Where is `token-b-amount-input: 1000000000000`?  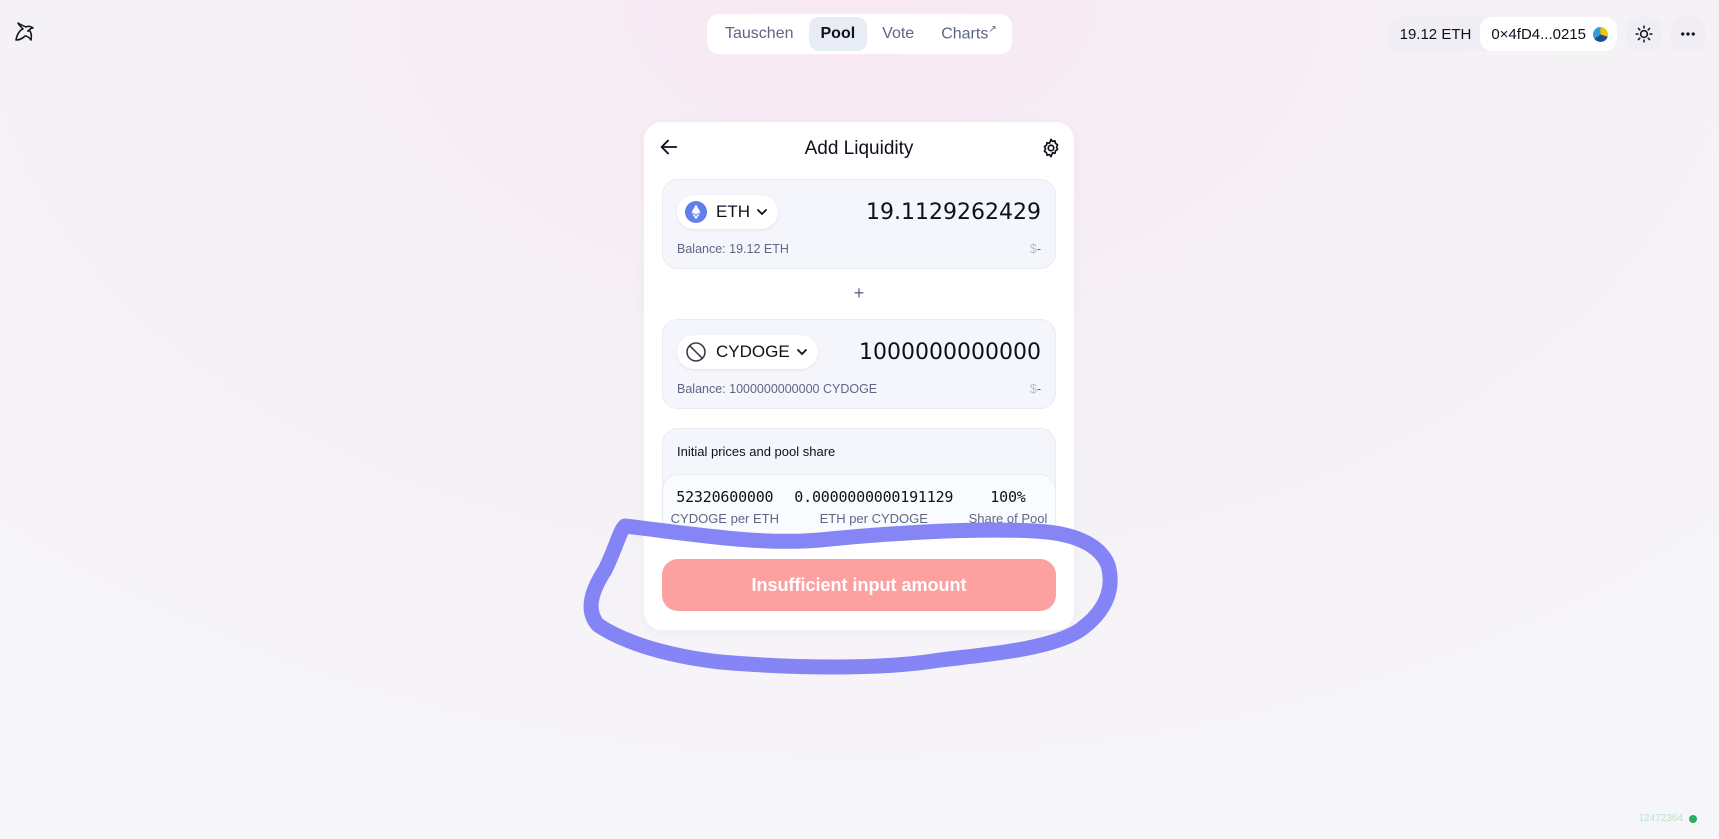
token-b-amount-input: 1000000000000 is located at coordinates (950, 352).